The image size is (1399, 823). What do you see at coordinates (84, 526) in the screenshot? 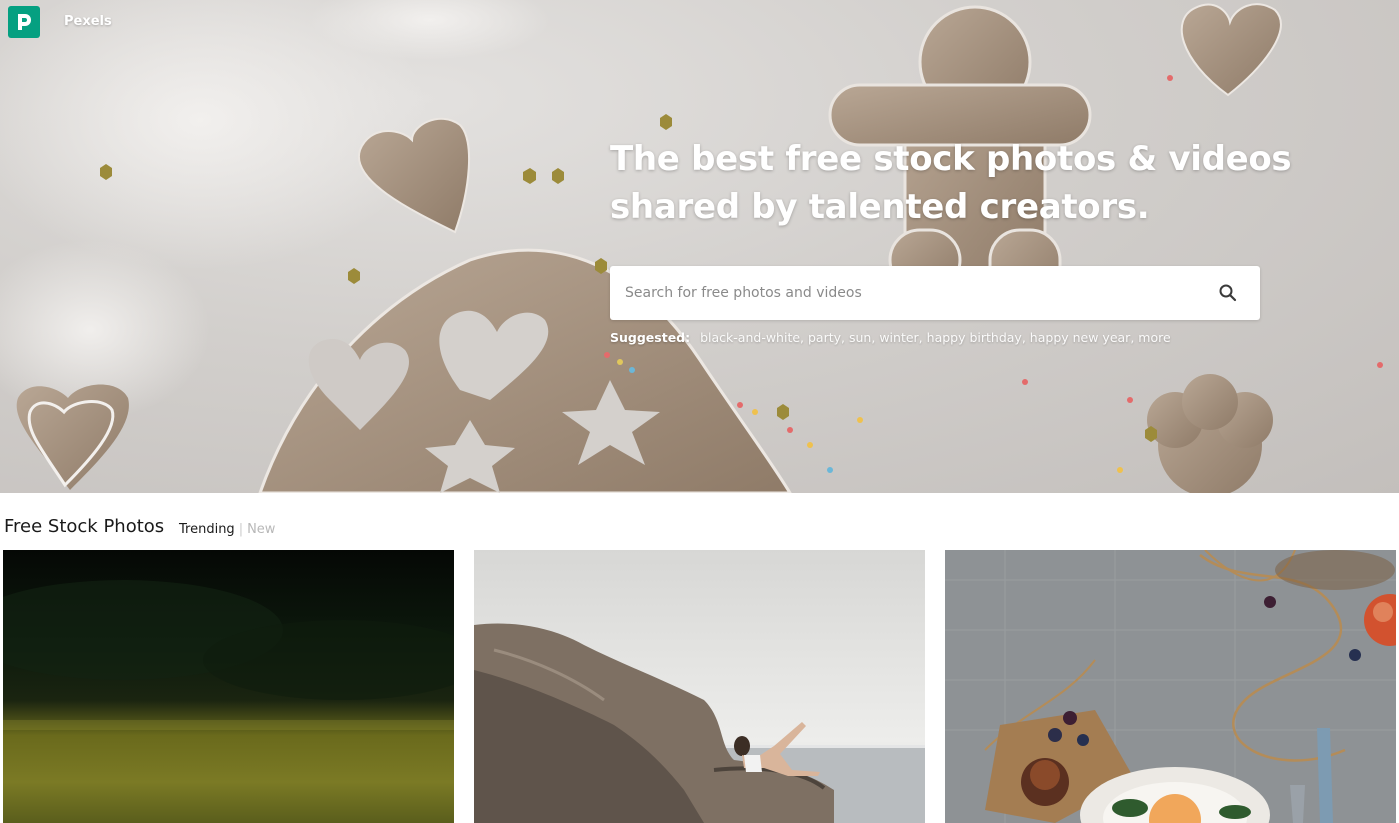
I see `section-title: Free Stock Photos` at bounding box center [84, 526].